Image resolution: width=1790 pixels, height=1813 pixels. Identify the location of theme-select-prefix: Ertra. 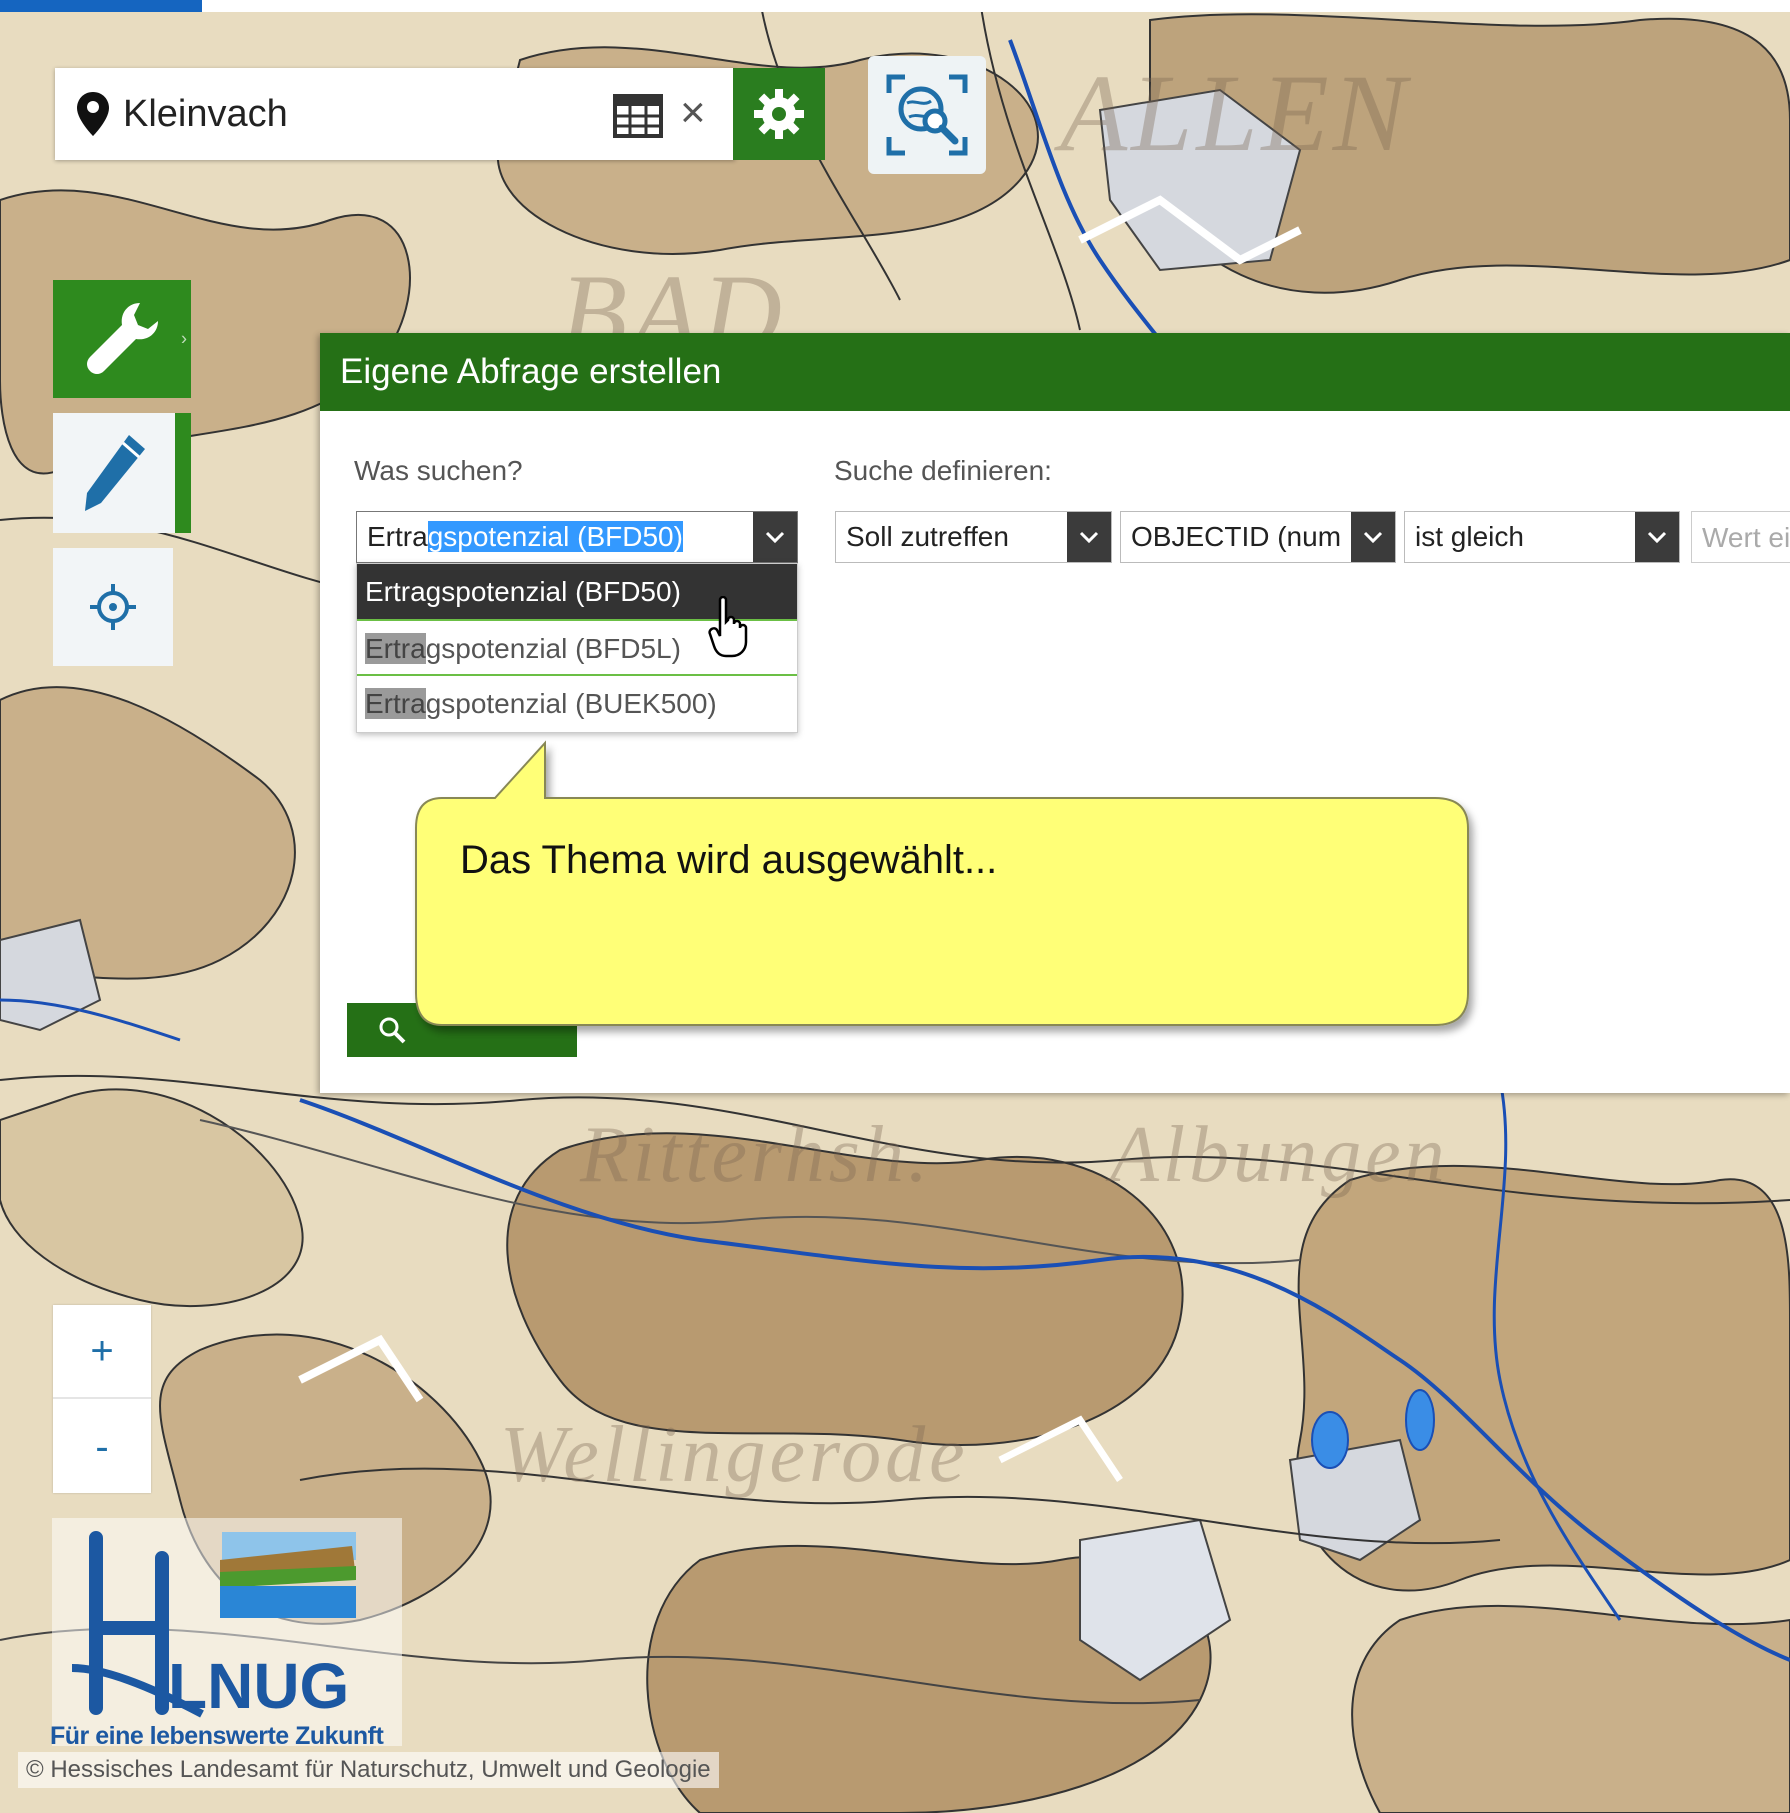
(397, 536).